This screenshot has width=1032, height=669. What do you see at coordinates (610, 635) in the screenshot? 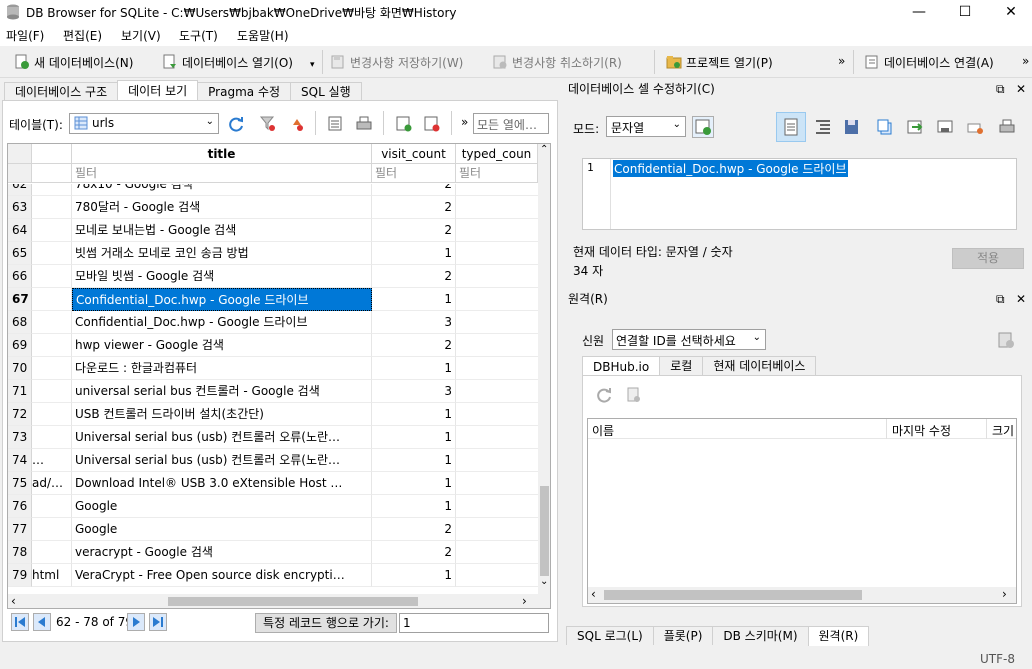
I see `tab-sql-log: SQL 로그(L)` at bounding box center [610, 635].